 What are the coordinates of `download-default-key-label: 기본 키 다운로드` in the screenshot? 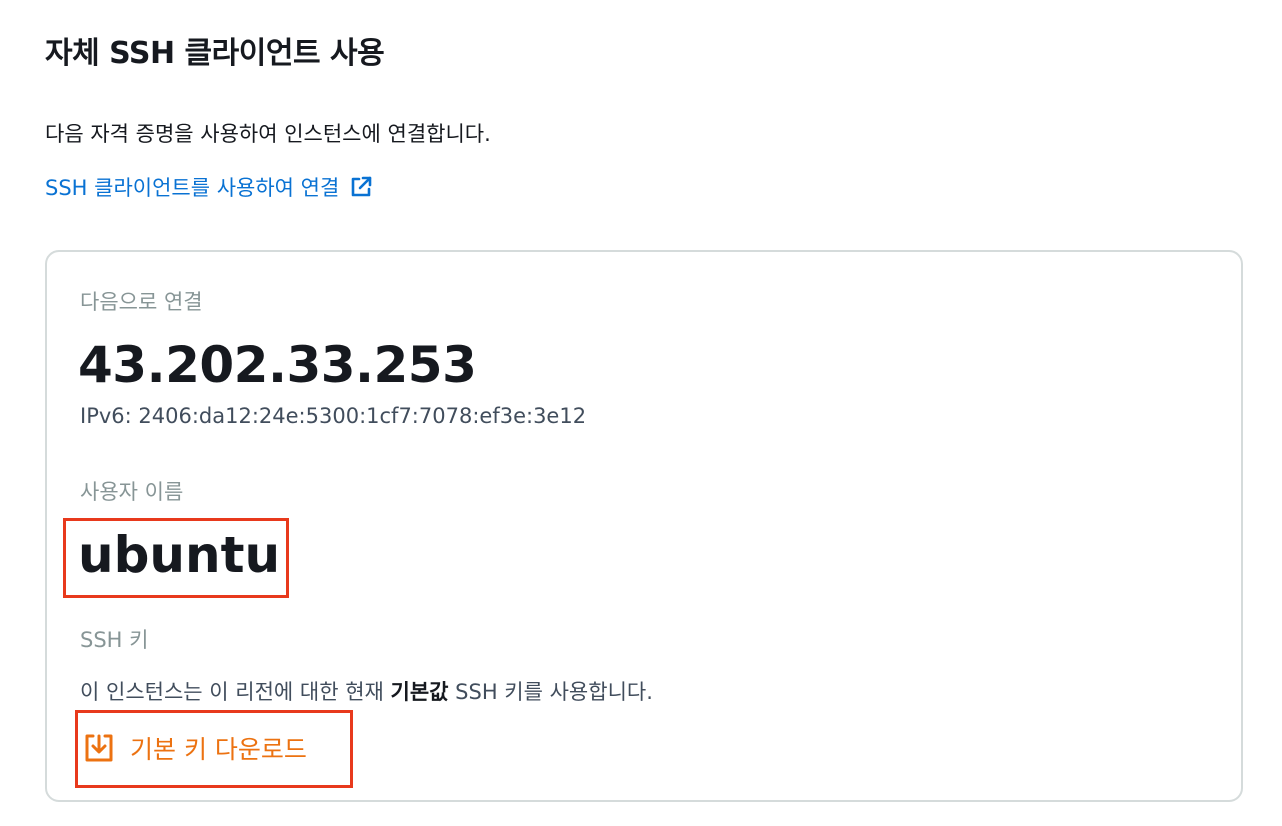 It's located at (218, 749).